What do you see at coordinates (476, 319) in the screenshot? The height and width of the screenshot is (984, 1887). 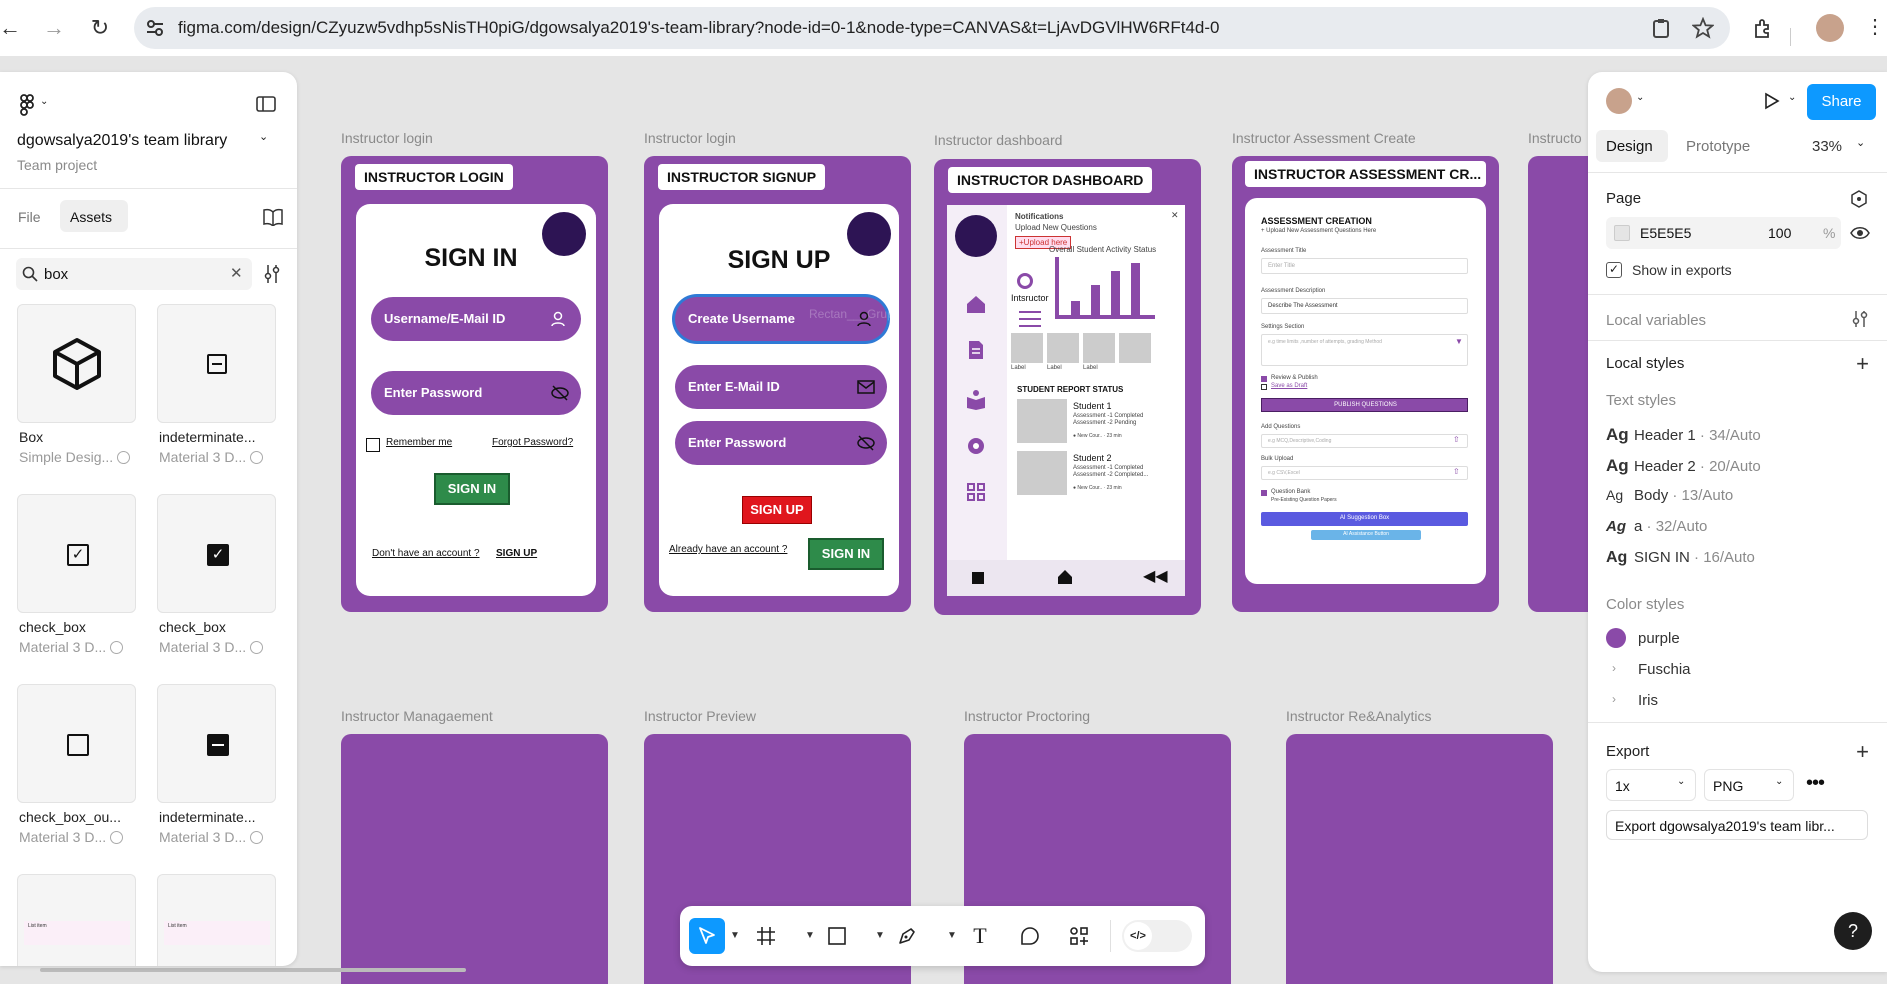 I see `username-input: Username/E-Mail ID` at bounding box center [476, 319].